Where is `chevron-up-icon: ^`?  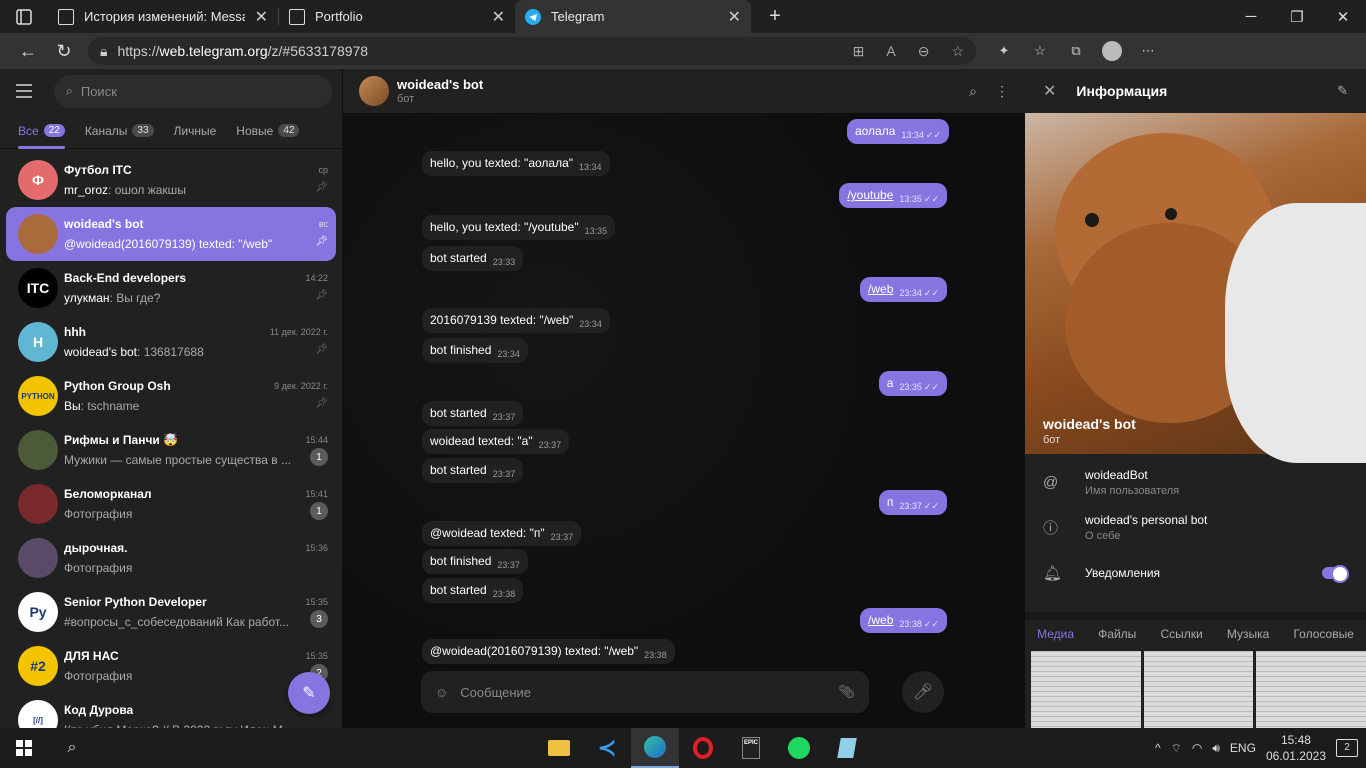
chevron-up-icon: ^ is located at coordinates (1158, 748).